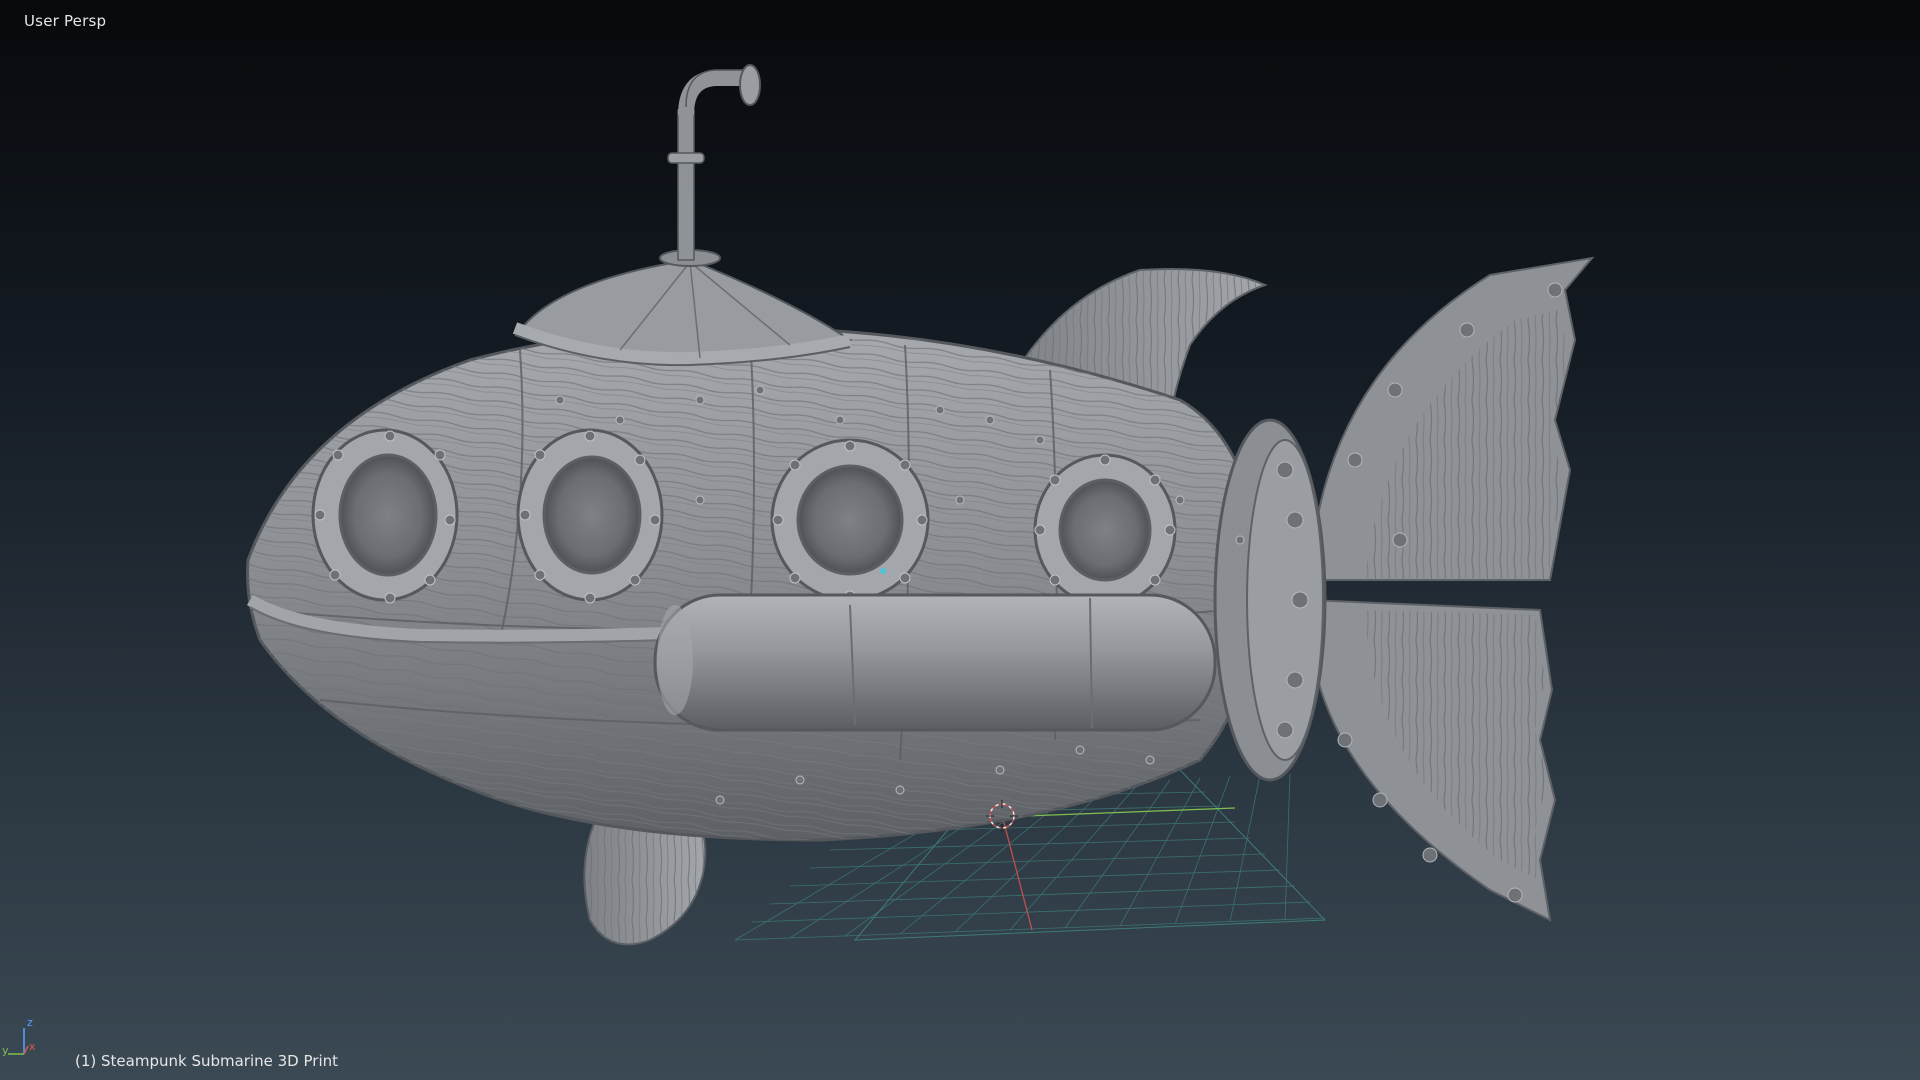  I want to click on conning-tower, so click(682, 312).